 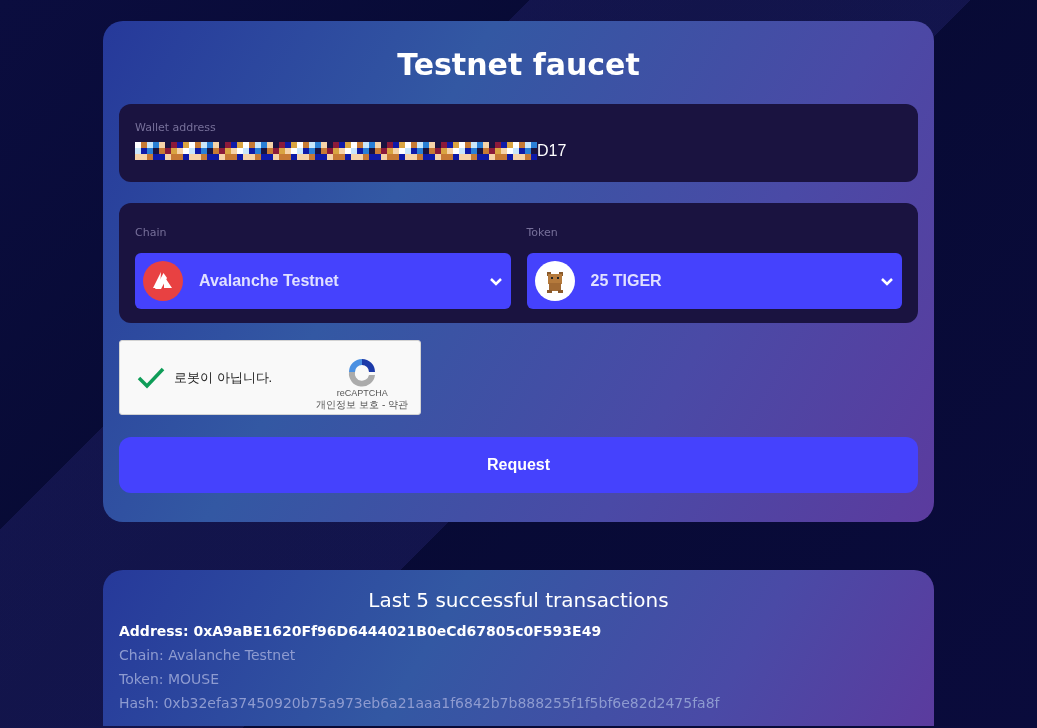 I want to click on privacy-terms-link: 개인정보 보호 - 약관, so click(x=362, y=405).